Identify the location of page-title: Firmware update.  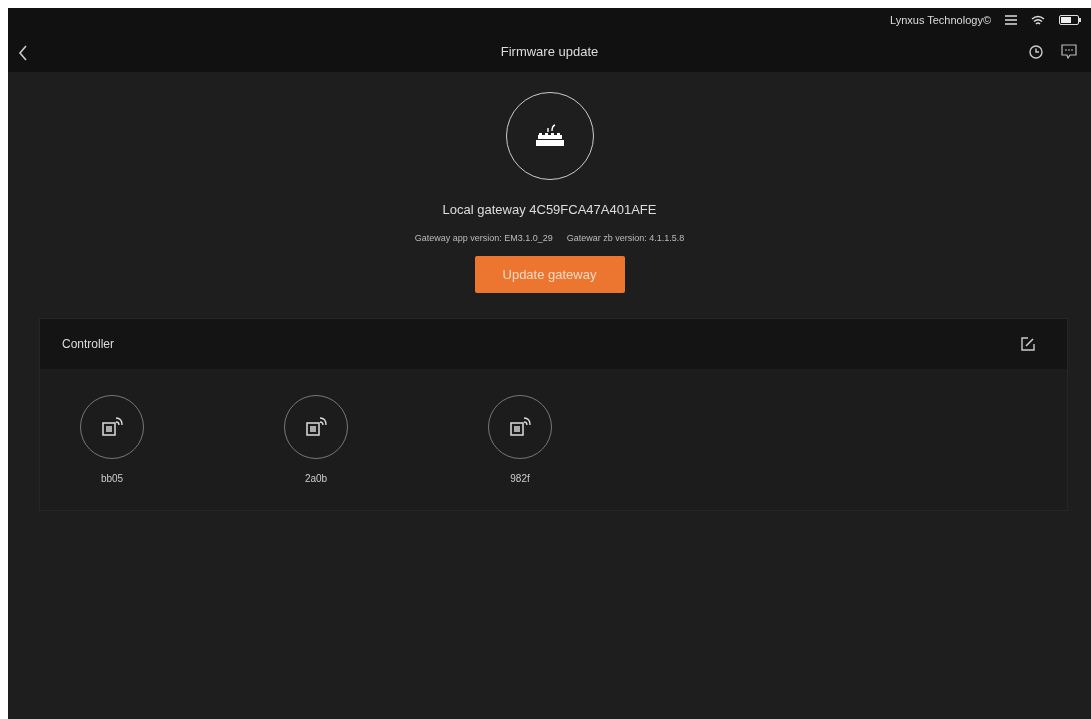
(549, 51).